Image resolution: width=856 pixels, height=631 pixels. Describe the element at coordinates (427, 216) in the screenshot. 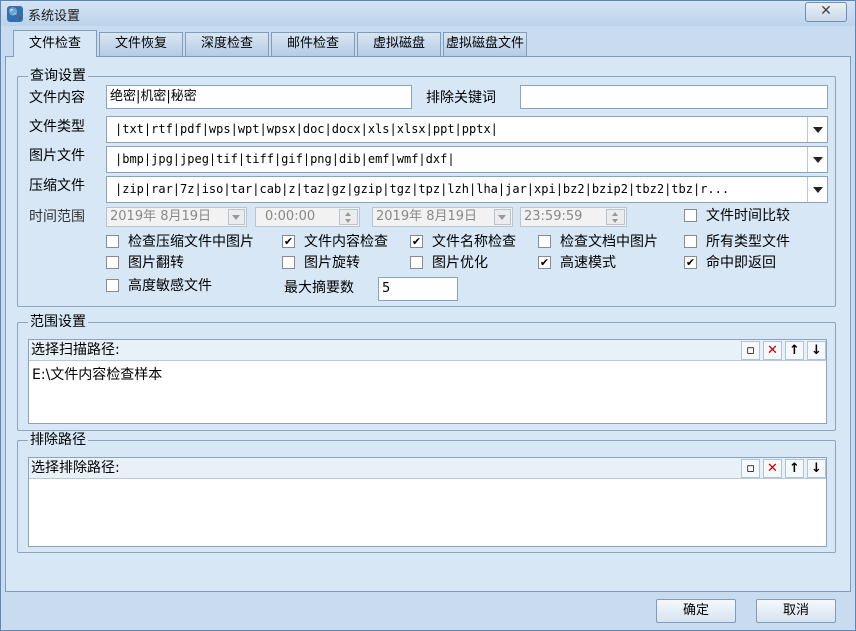

I see `end-date-value: 2019年 8月19日` at that location.